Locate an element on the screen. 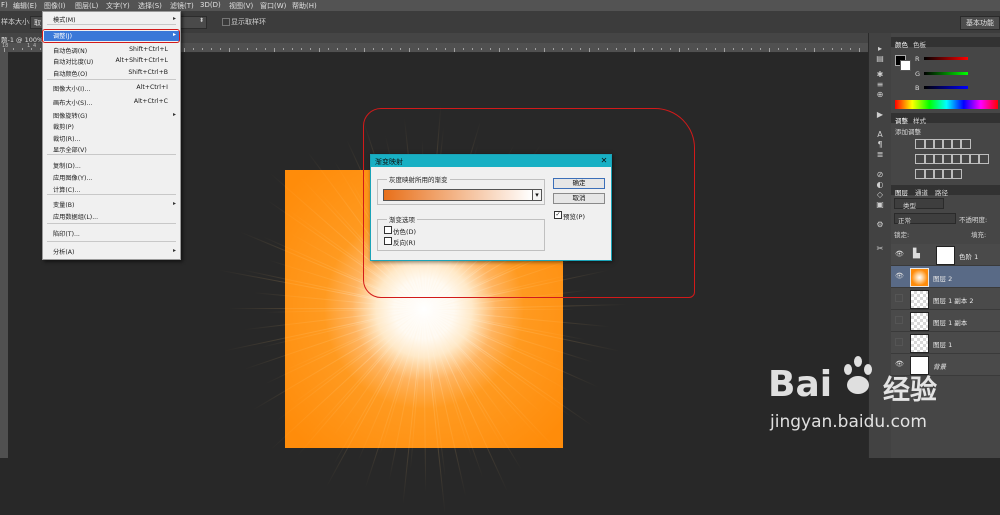  color-spectrum-bar is located at coordinates (946, 104).